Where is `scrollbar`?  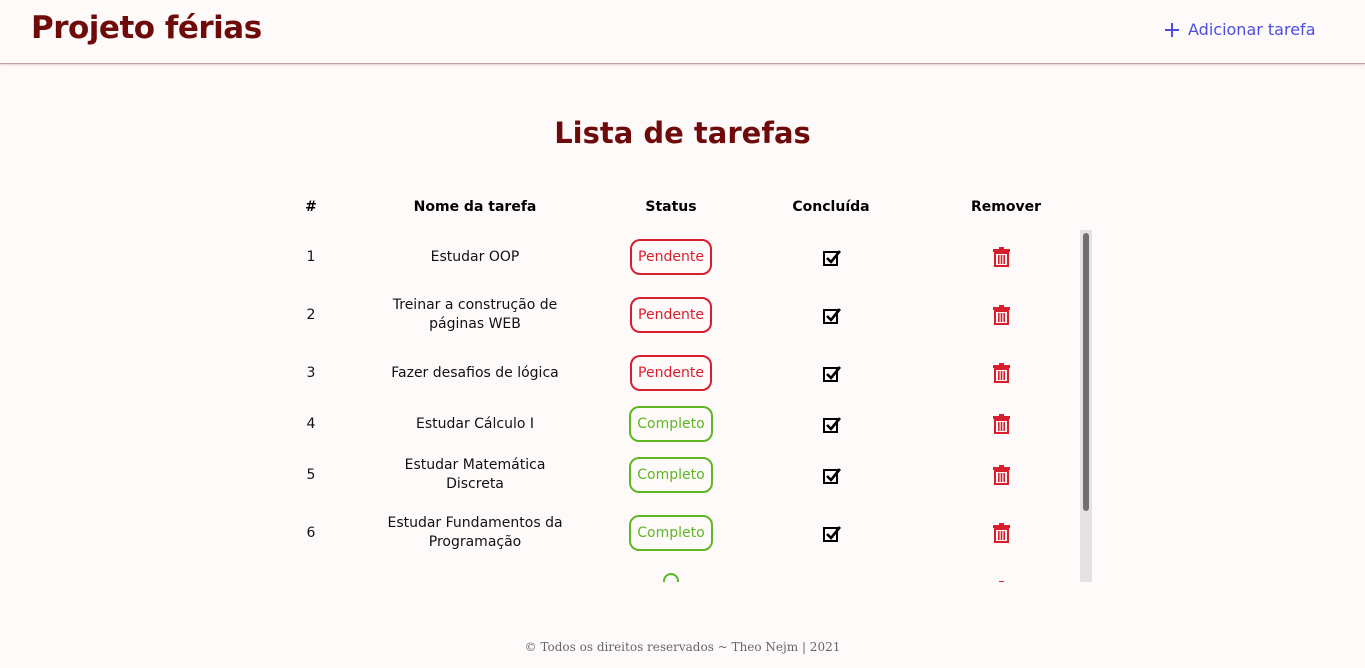 scrollbar is located at coordinates (1086, 406).